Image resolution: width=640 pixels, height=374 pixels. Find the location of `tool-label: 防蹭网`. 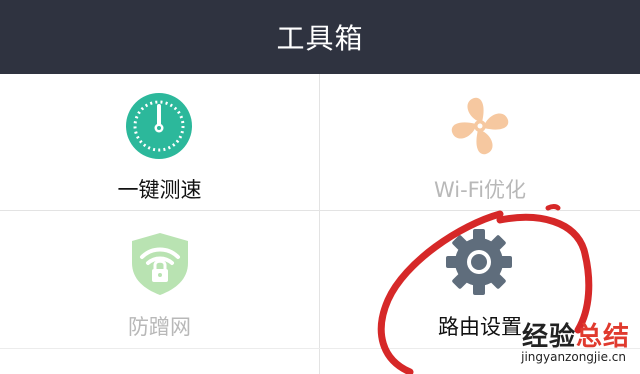

tool-label: 防蹭网 is located at coordinates (159, 327).